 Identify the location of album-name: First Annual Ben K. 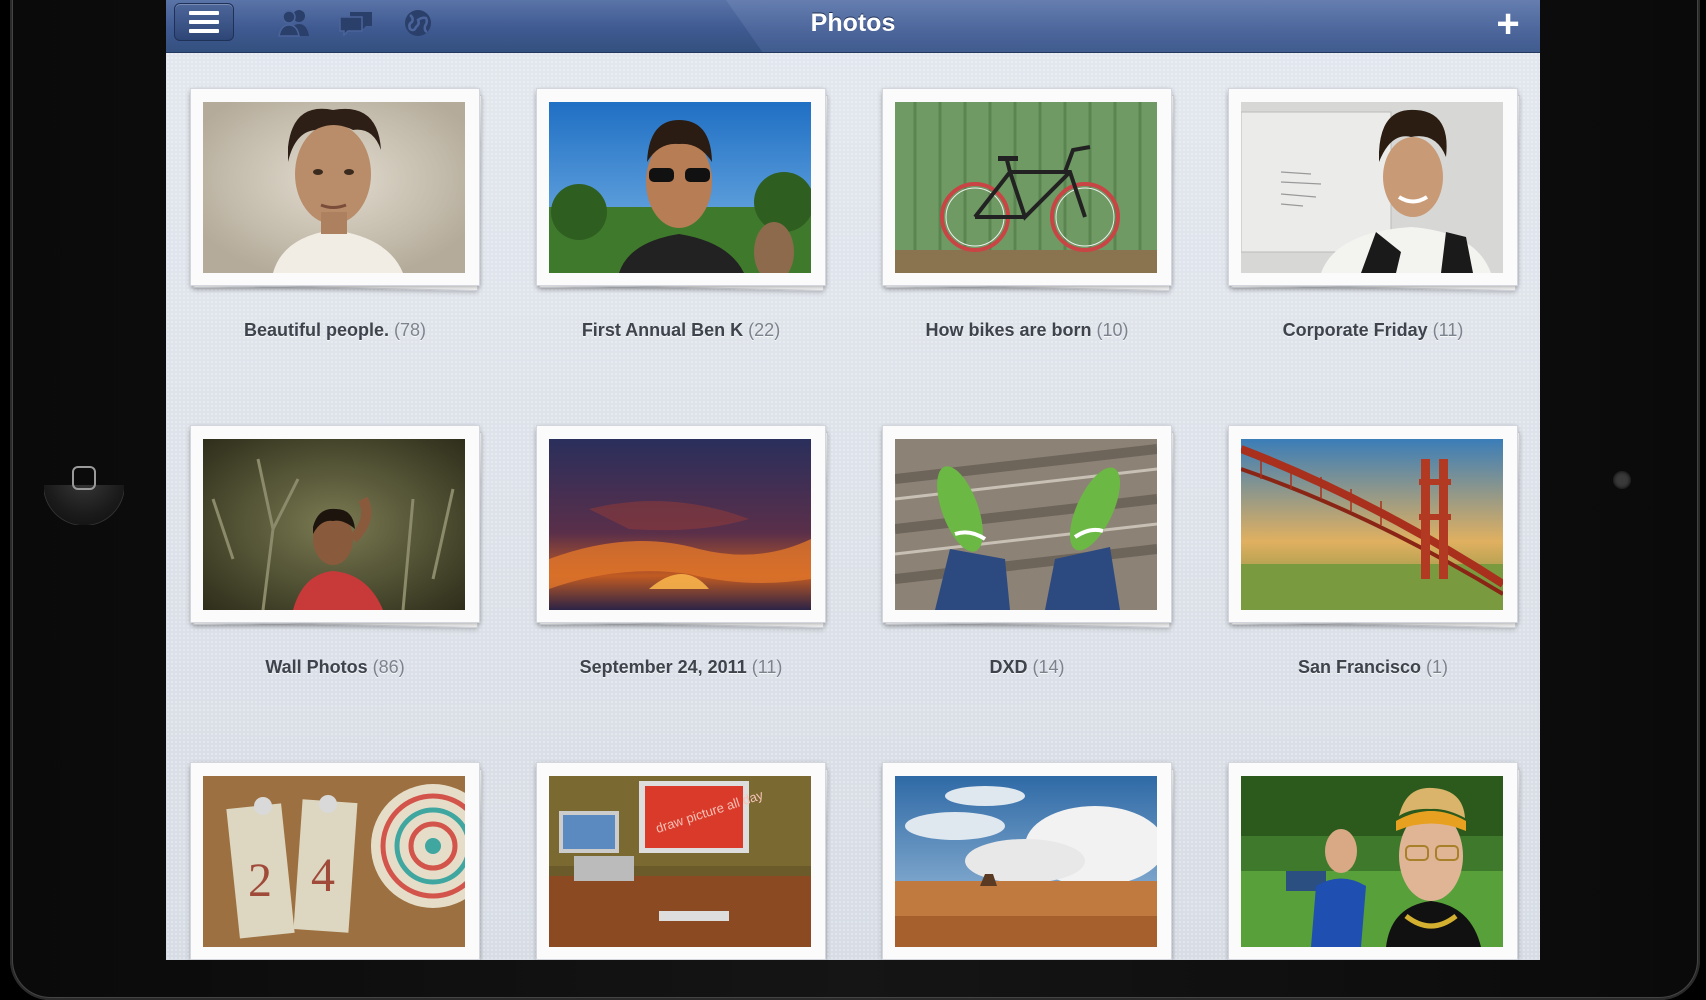
(662, 330).